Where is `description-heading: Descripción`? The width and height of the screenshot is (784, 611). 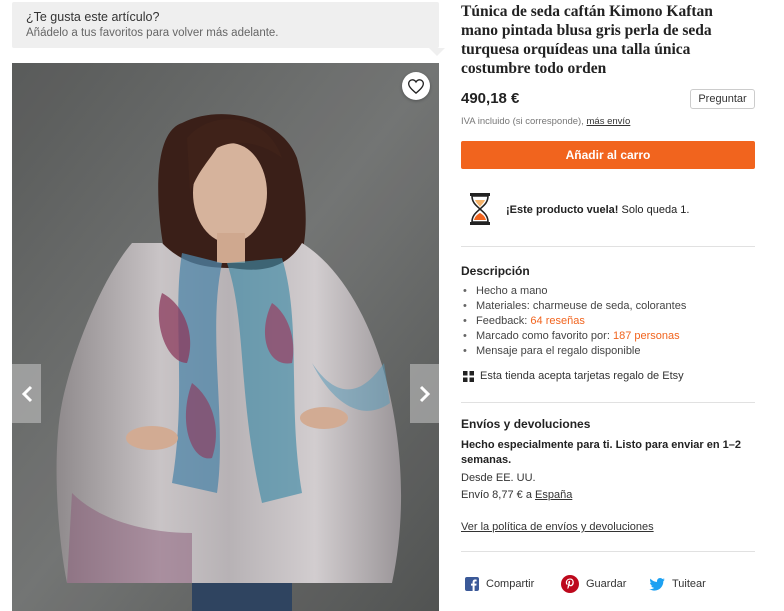 description-heading: Descripción is located at coordinates (495, 271).